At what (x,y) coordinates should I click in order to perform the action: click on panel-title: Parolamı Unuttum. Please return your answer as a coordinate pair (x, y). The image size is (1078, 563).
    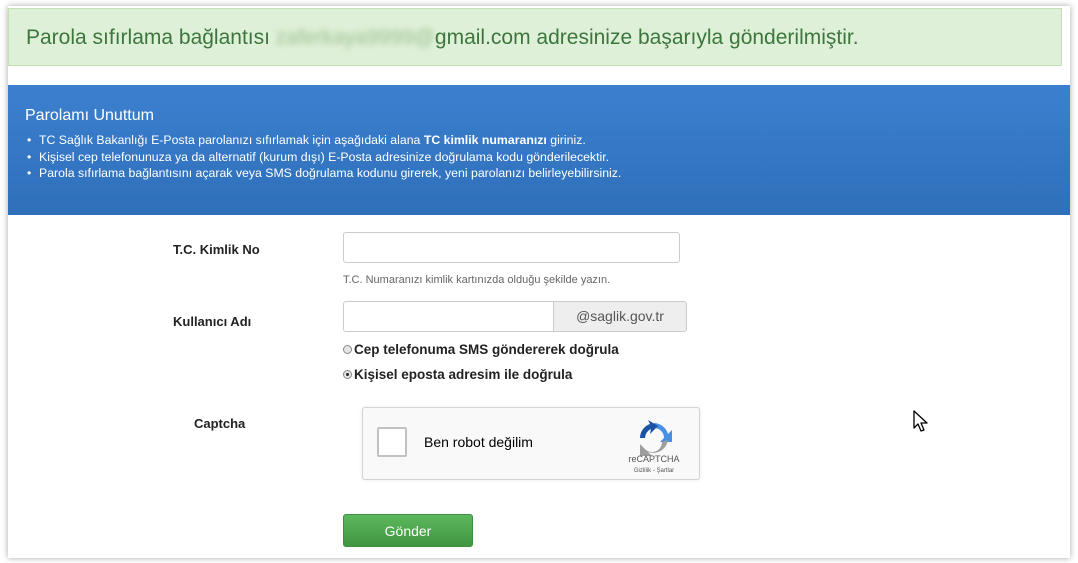
    Looking at the image, I should click on (89, 115).